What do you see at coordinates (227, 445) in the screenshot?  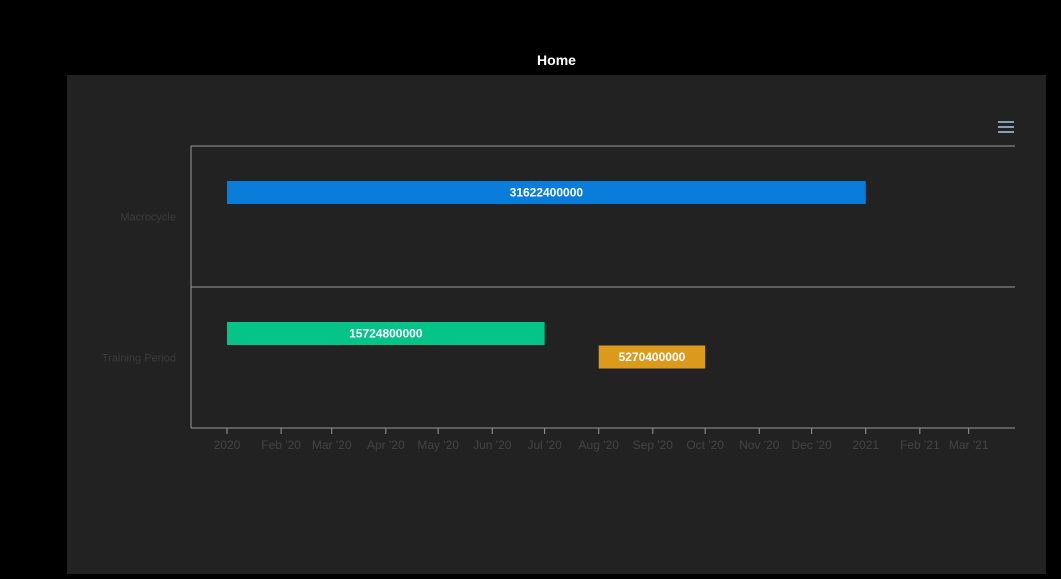 I see `x-tick-label: 2020` at bounding box center [227, 445].